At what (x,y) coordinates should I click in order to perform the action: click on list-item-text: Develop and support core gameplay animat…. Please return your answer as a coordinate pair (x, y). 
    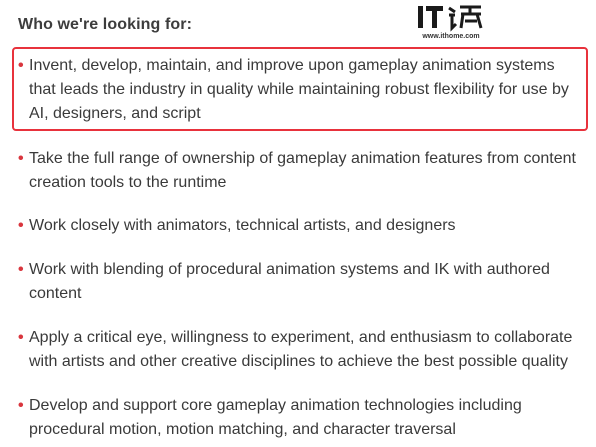
    Looking at the image, I should click on (275, 417).